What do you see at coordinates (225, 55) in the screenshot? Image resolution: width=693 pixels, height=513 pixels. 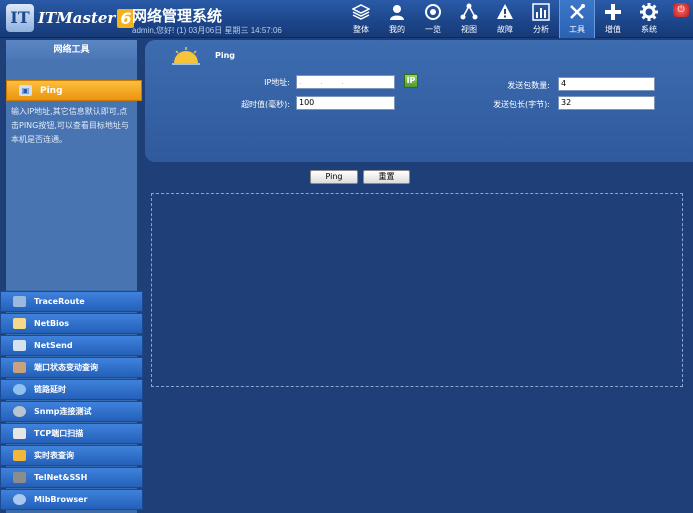 I see `form-heading: Ping` at bounding box center [225, 55].